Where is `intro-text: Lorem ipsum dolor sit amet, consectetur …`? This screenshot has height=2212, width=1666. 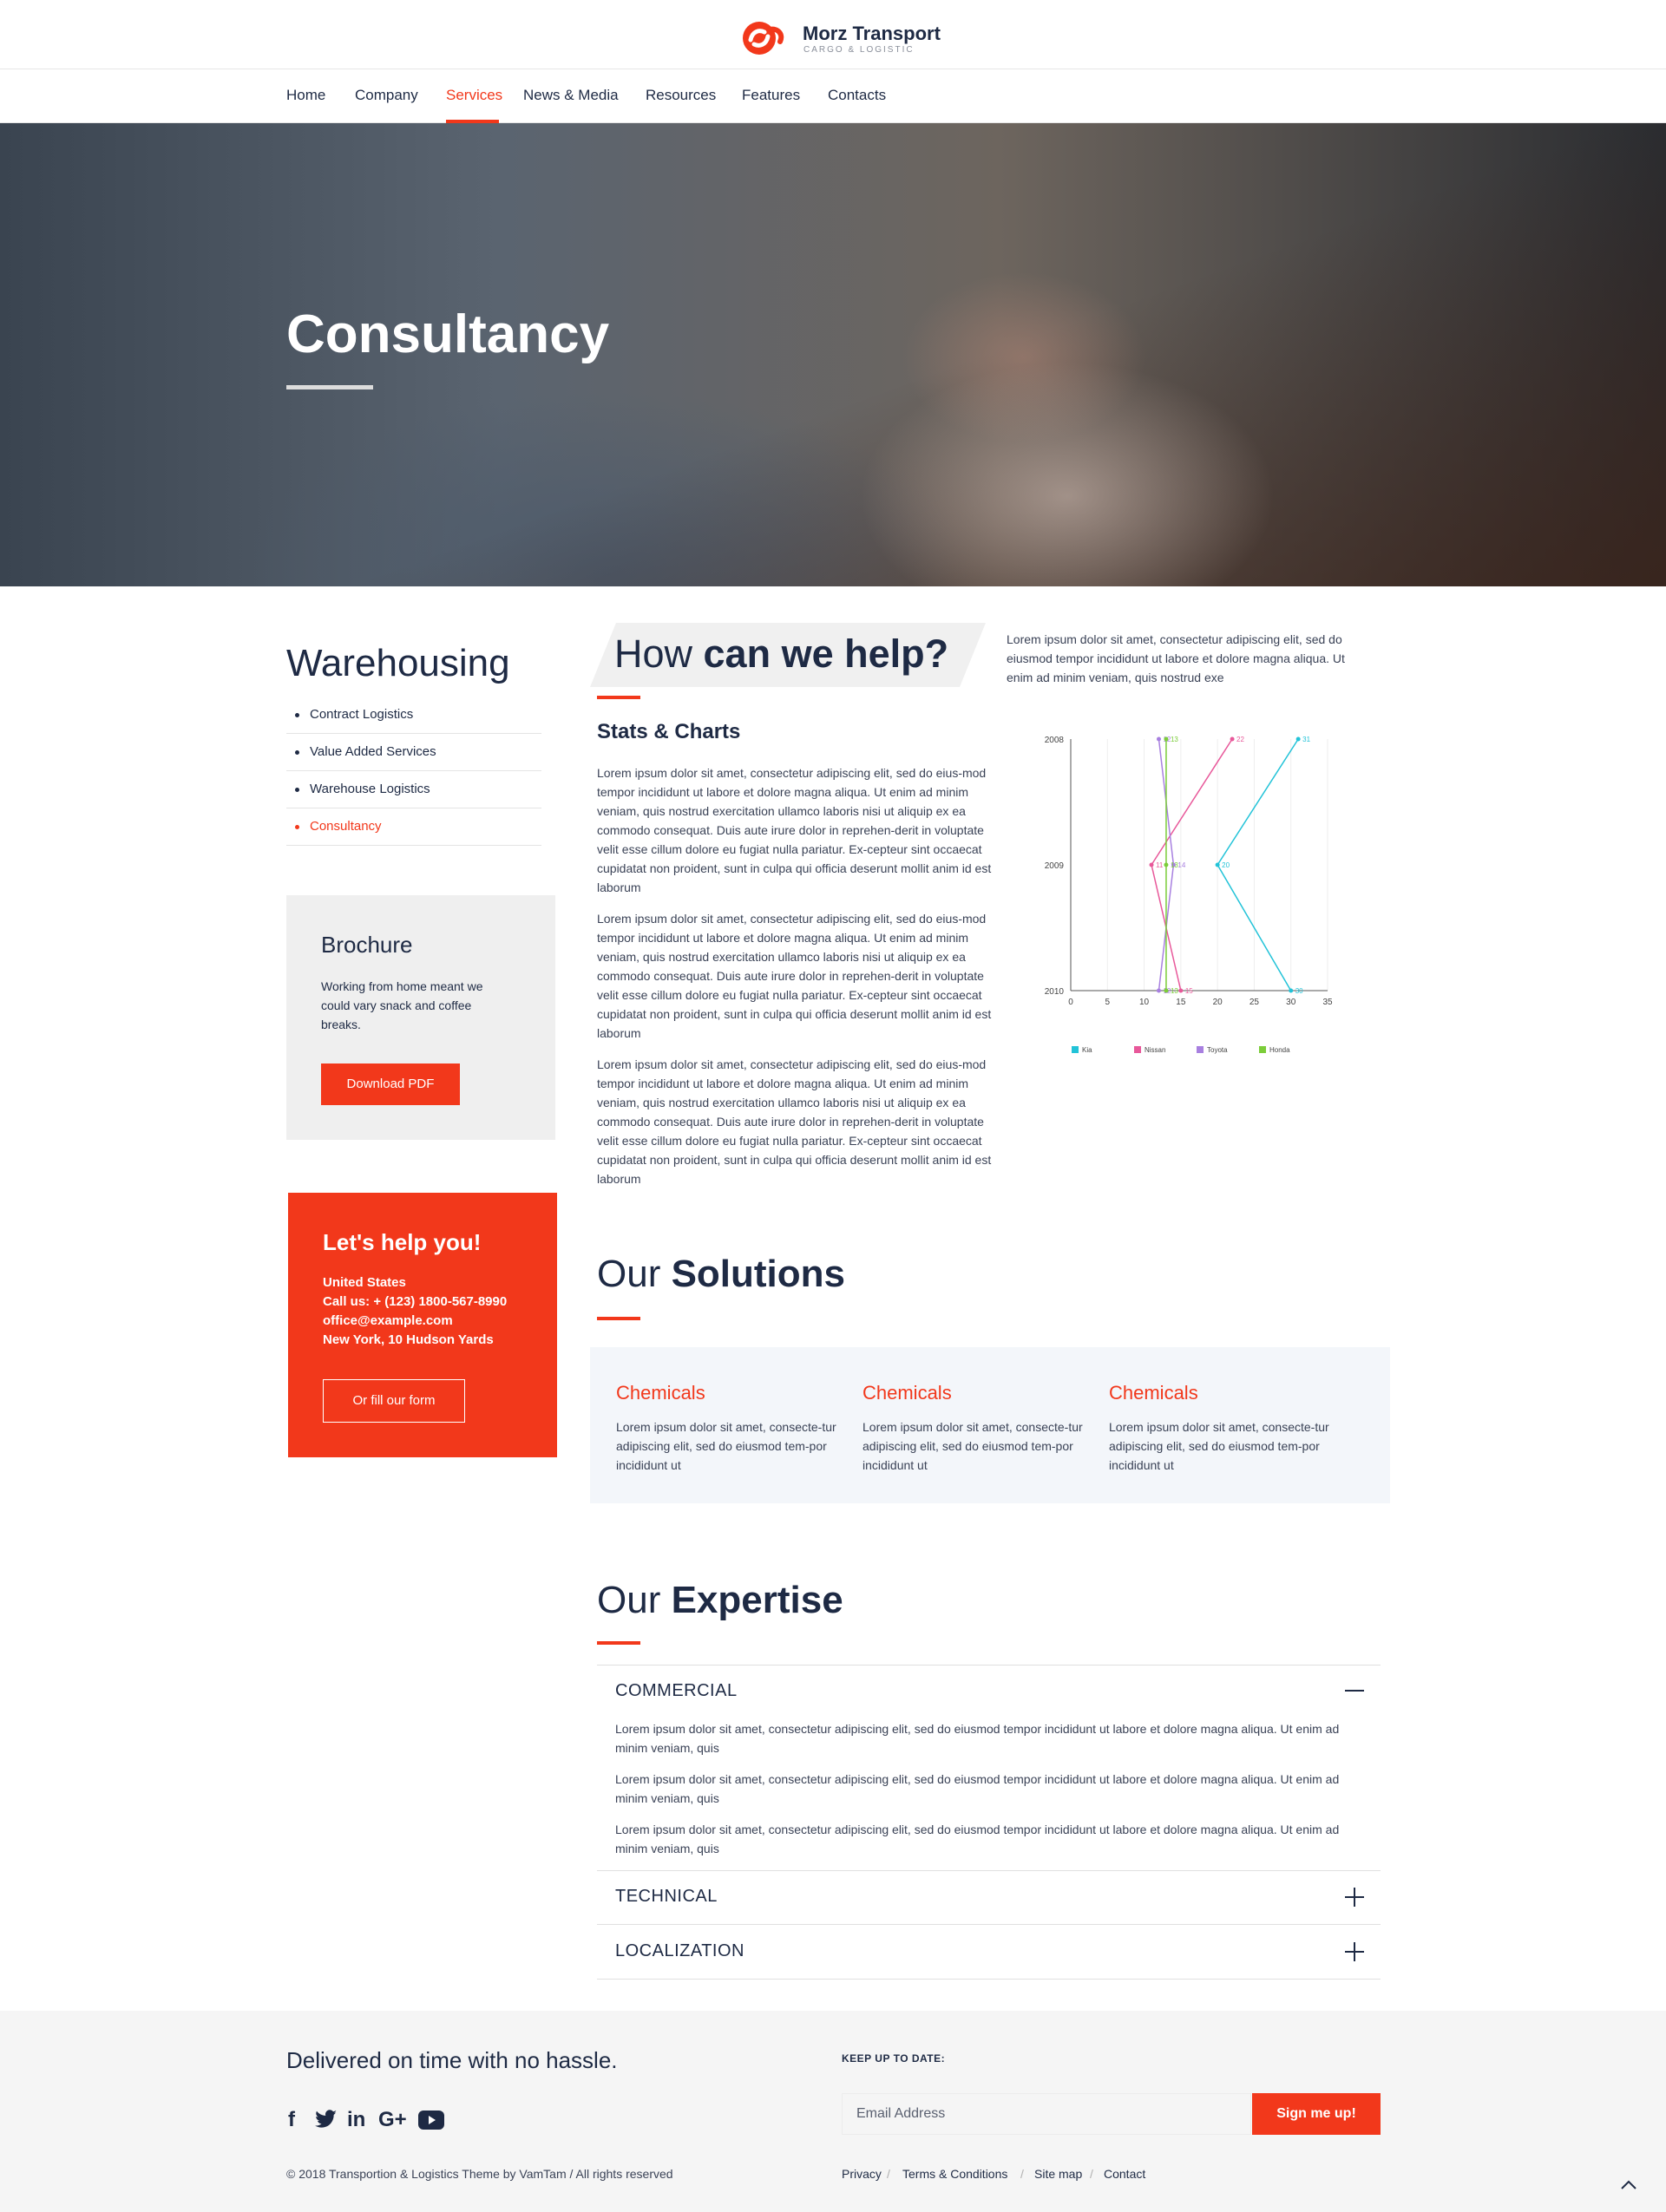
intro-text: Lorem ipsum dolor sit amet, consectetur … is located at coordinates (1176, 658).